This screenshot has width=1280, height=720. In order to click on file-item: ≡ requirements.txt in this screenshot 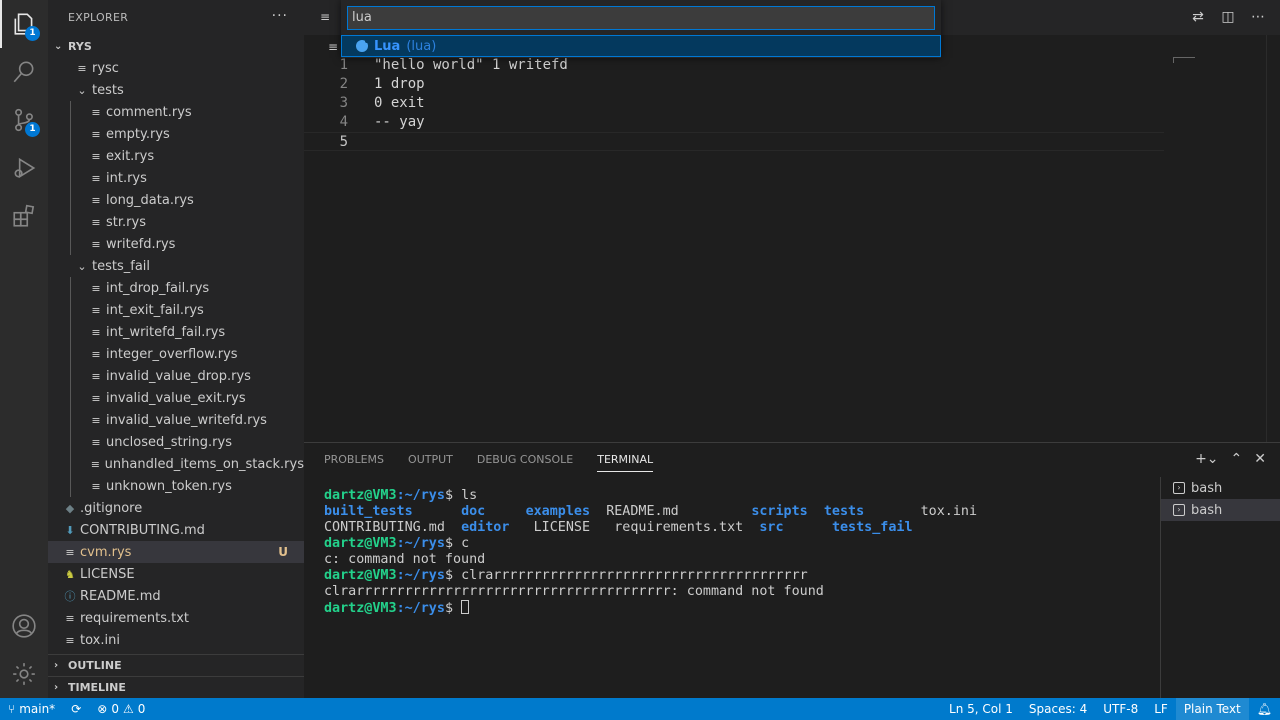, I will do `click(176, 618)`.